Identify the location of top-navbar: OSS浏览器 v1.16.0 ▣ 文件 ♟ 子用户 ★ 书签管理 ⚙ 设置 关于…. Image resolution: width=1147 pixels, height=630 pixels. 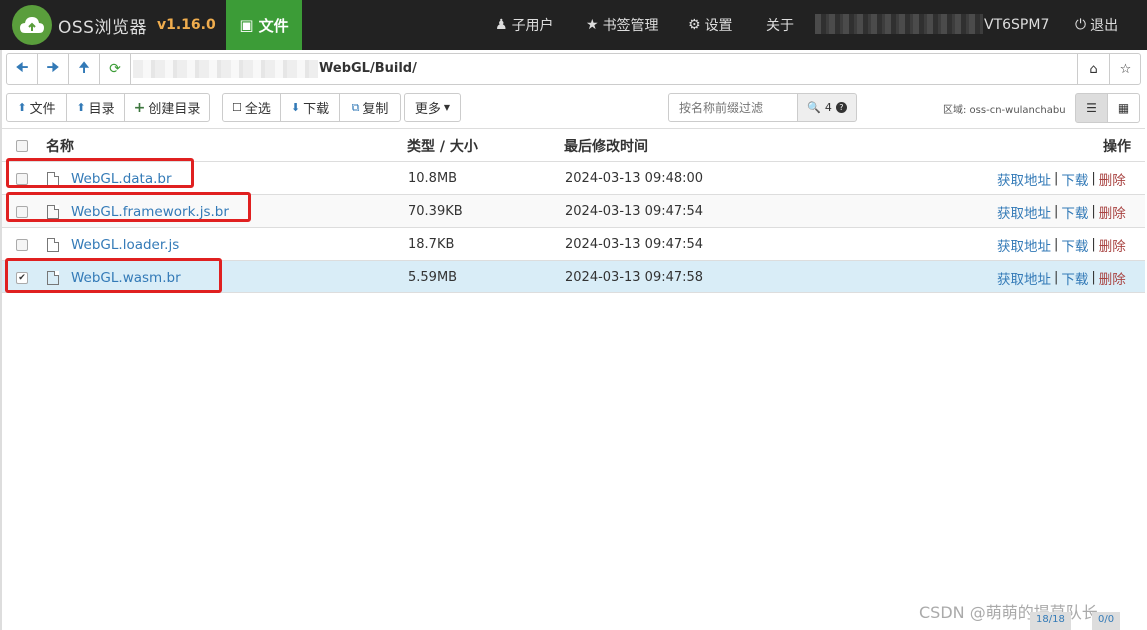
(573, 25).